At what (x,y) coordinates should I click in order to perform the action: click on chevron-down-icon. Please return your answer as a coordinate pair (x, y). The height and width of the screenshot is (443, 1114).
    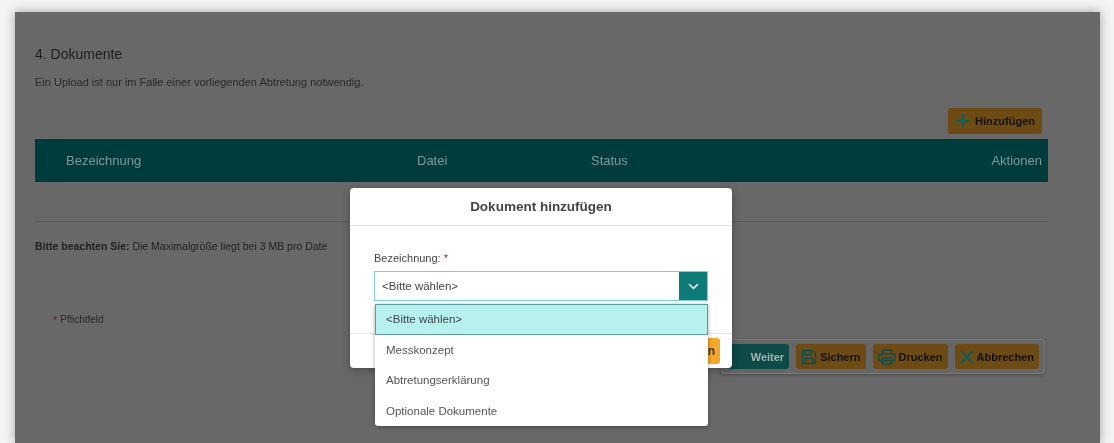
    Looking at the image, I should click on (693, 286).